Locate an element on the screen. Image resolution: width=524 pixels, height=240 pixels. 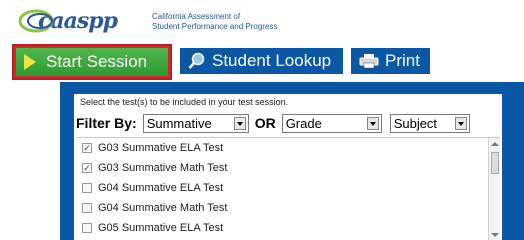
tagline-line-1: California Assessment of is located at coordinates (196, 16).